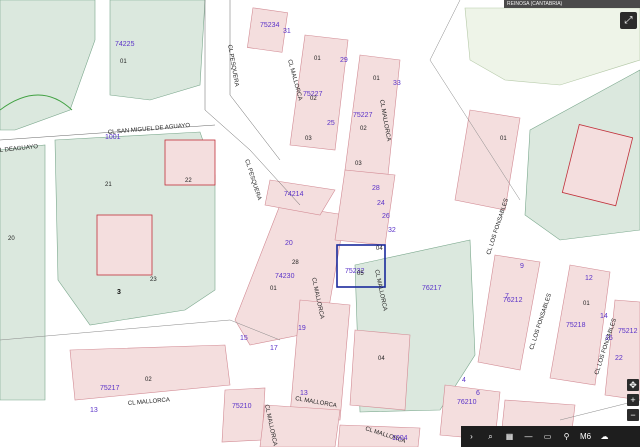 The image size is (640, 447). I want to click on share-icon: ☁, so click(604, 436).